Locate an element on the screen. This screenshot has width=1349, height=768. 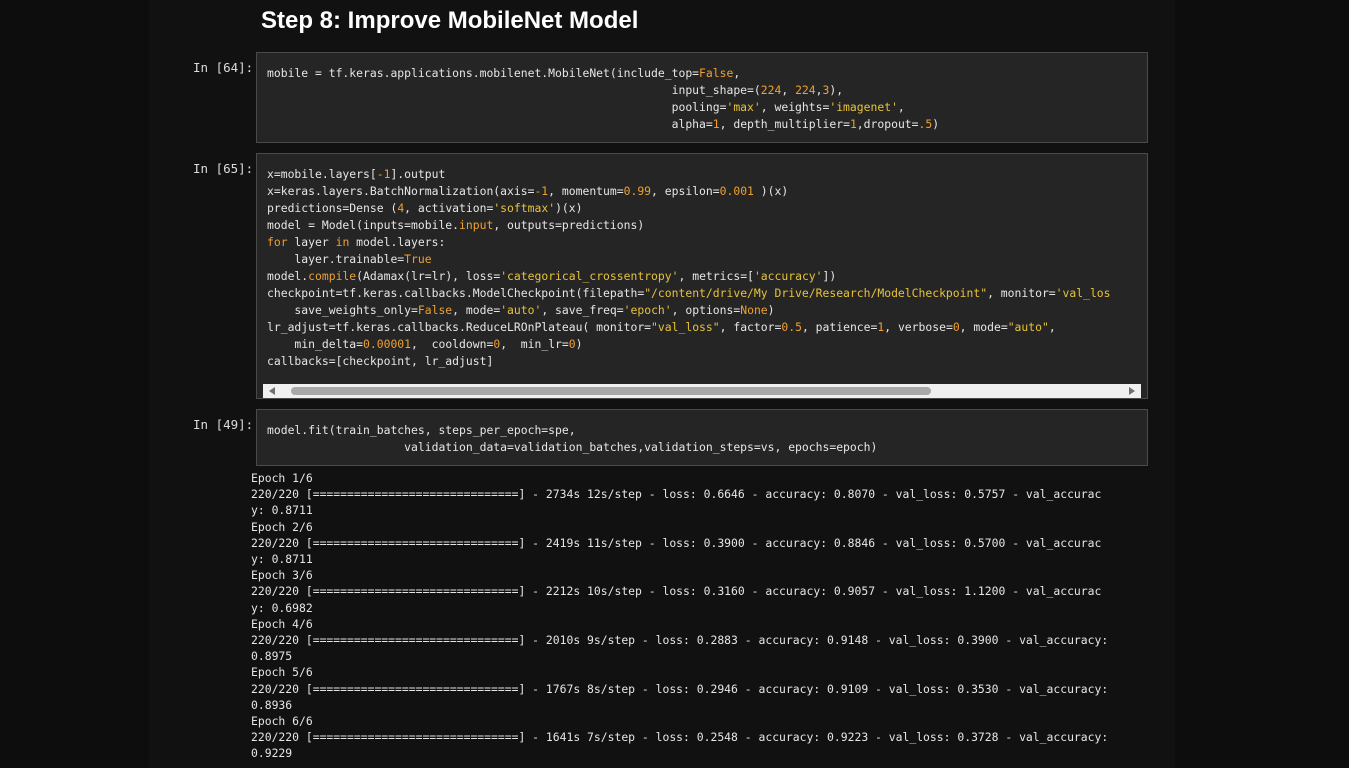
output-line: y: 0.8711 is located at coordinates (282, 510).